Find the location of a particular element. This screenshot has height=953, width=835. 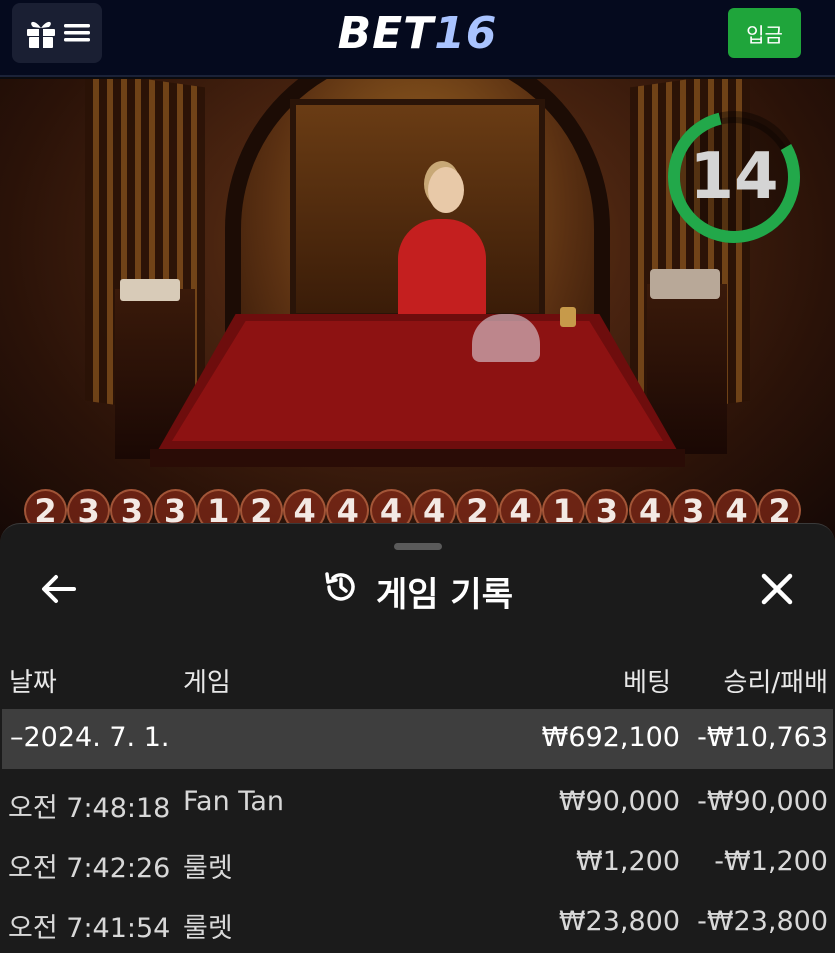

top-bar: BET16 입금 is located at coordinates (417, 38).